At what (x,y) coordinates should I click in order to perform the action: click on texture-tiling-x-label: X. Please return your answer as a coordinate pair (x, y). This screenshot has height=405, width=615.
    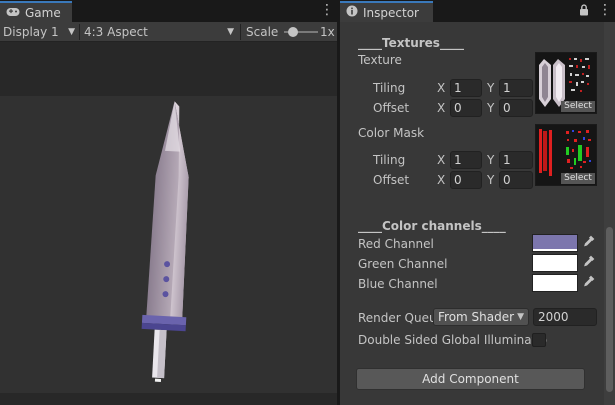
    Looking at the image, I should click on (441, 88).